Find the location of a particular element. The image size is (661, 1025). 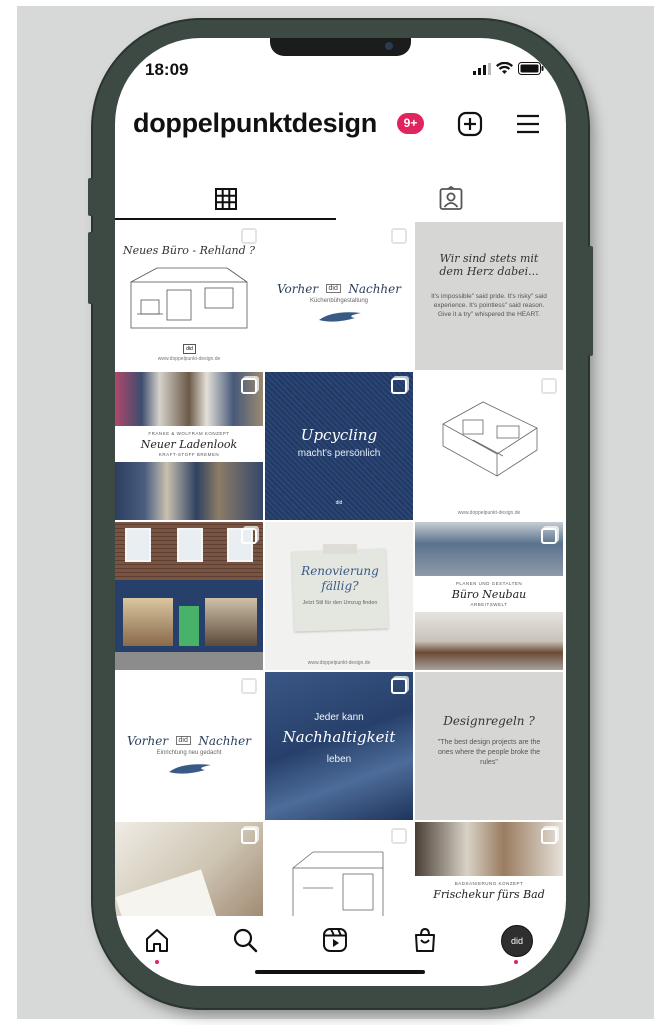

post-tile: Jeder kann Nachhaltigkeit leben is located at coordinates (339, 746).